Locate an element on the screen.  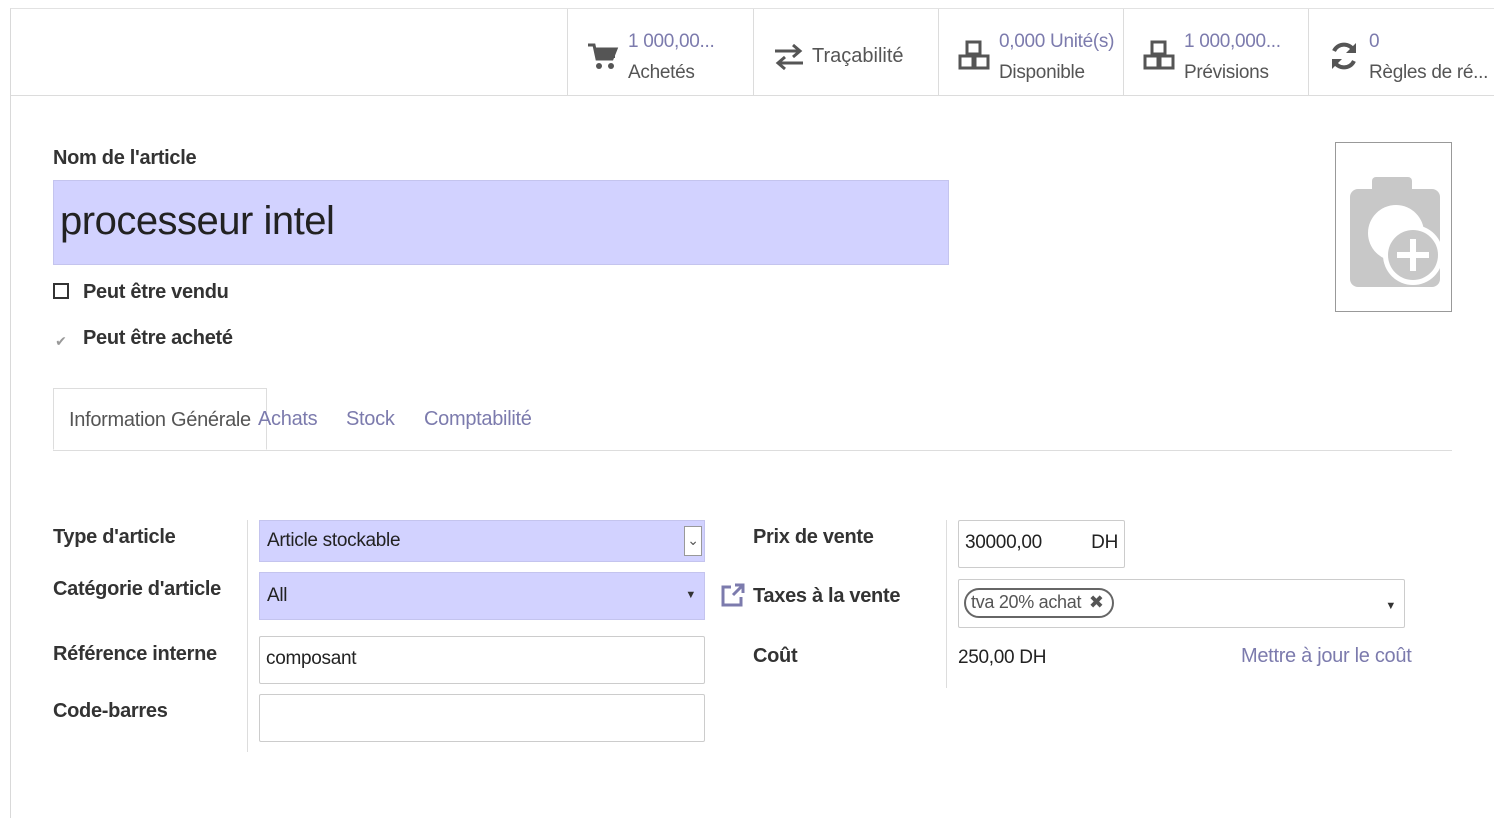
product-category-value: All is located at coordinates (277, 595).